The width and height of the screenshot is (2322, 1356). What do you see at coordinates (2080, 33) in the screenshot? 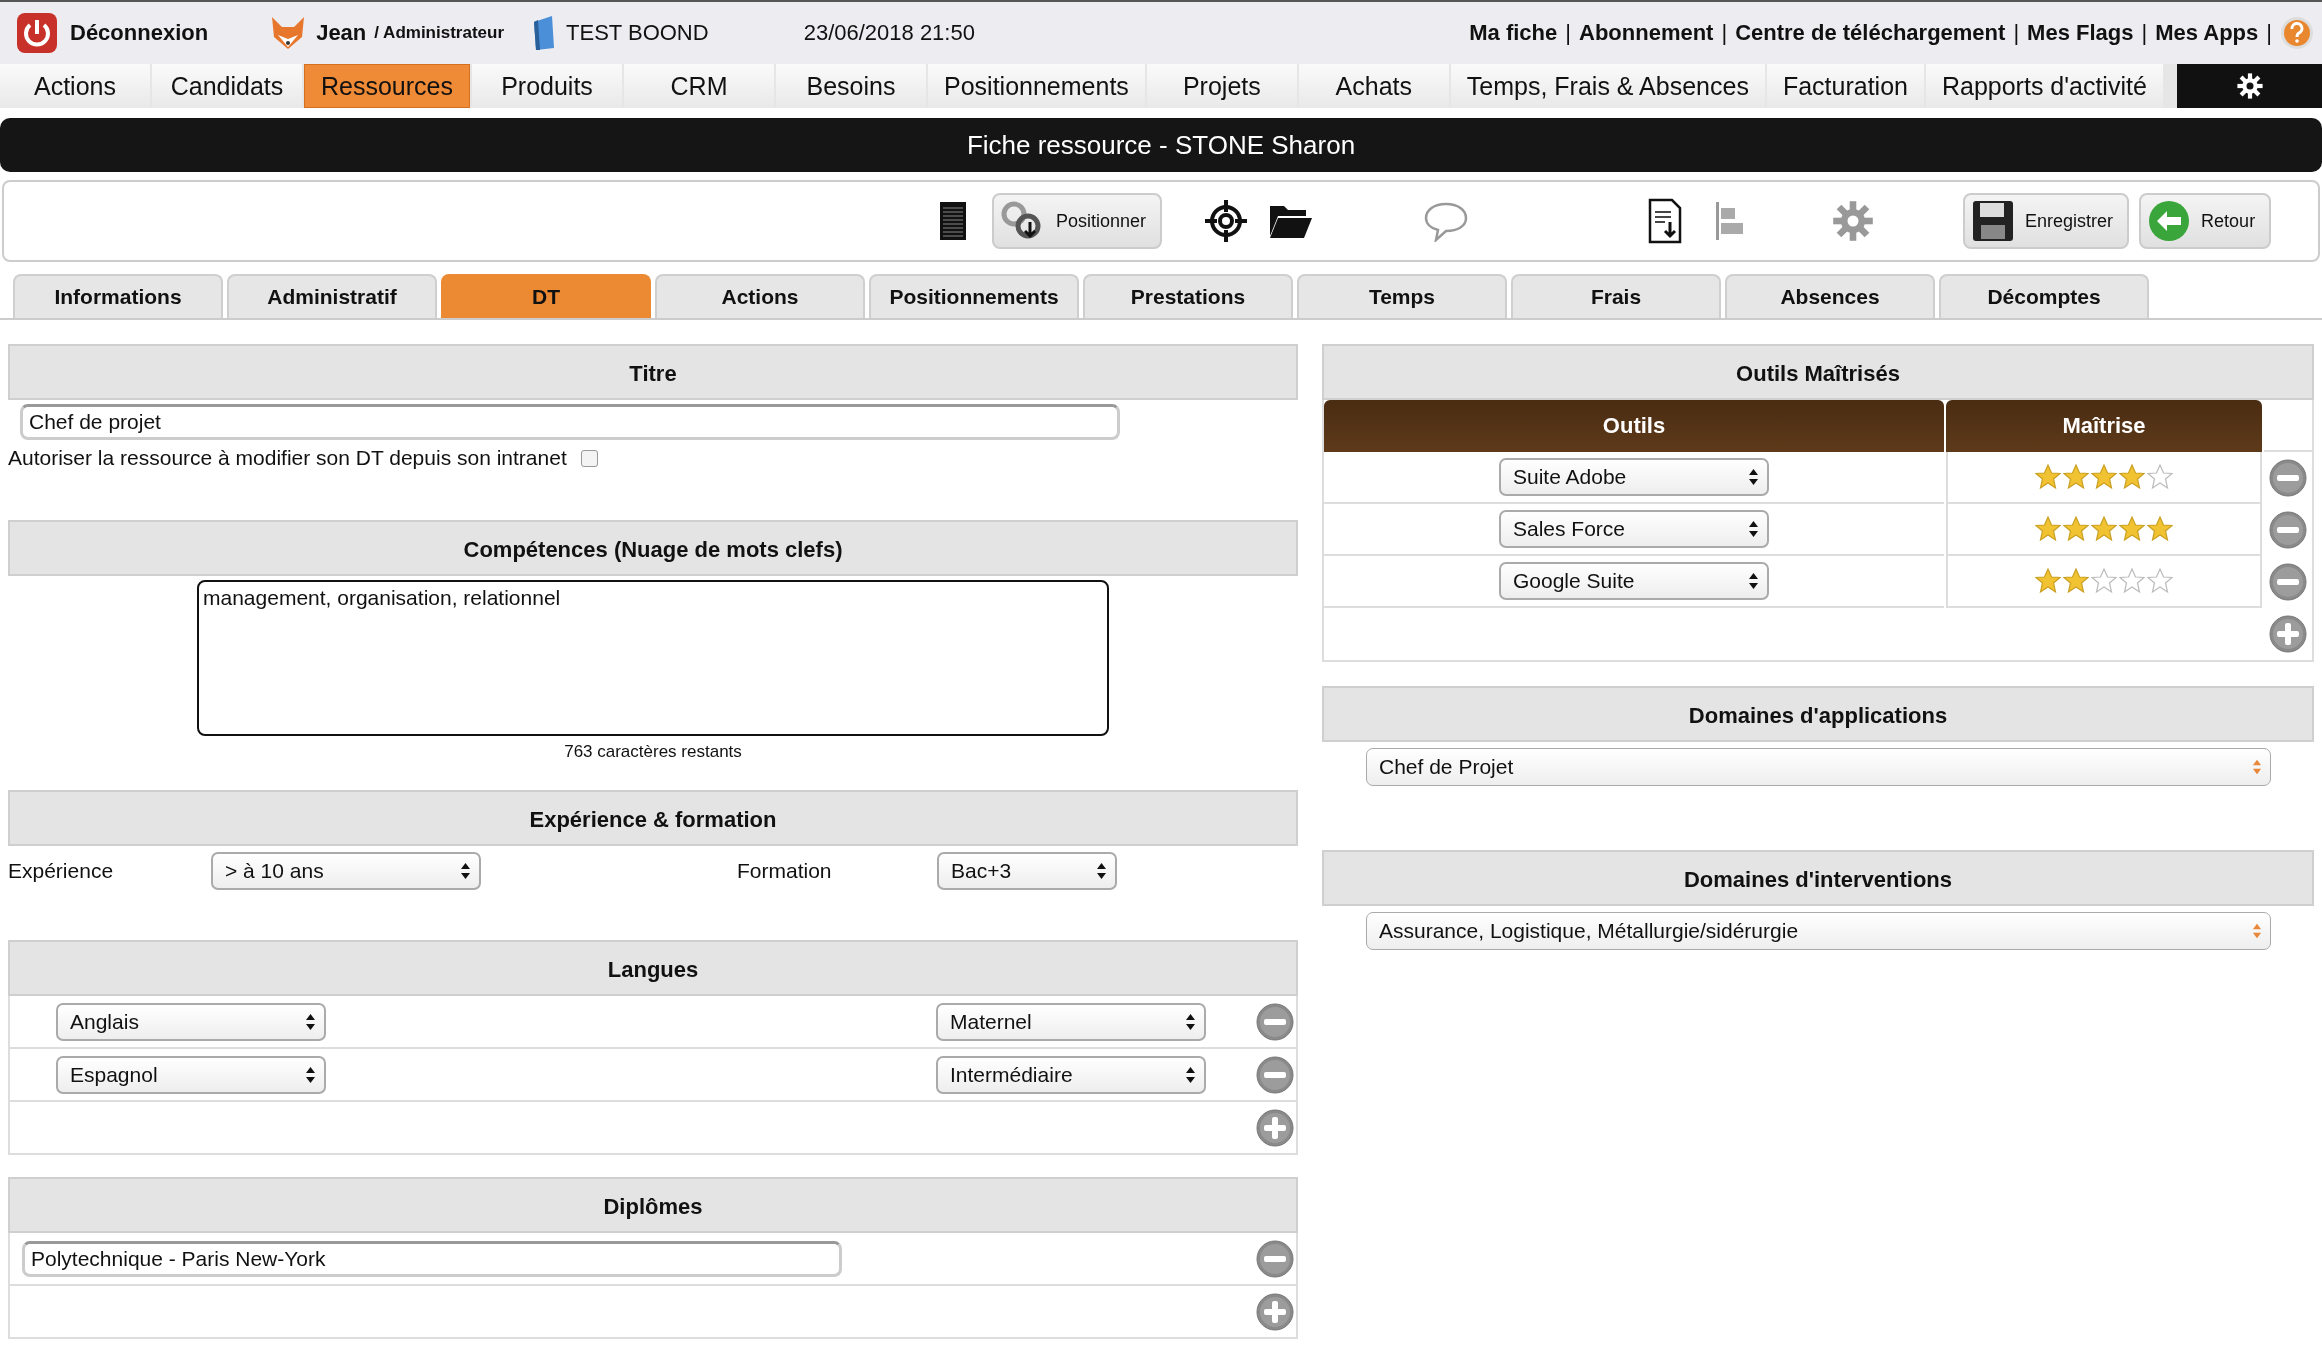
I see `header-link: Mes Flags` at bounding box center [2080, 33].